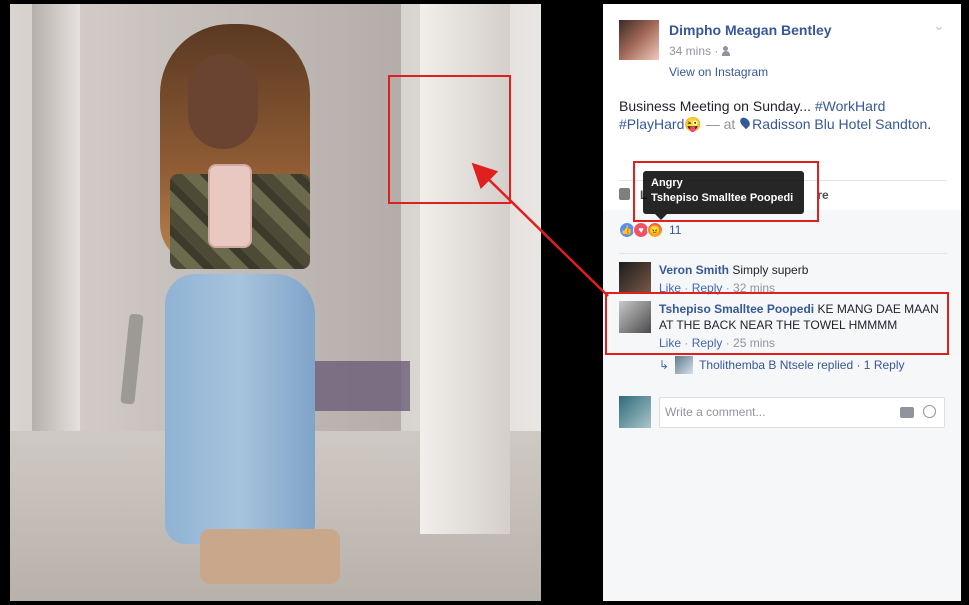 This screenshot has height=605, width=969. What do you see at coordinates (132, 359) in the screenshot?
I see `photo-door-handle` at bounding box center [132, 359].